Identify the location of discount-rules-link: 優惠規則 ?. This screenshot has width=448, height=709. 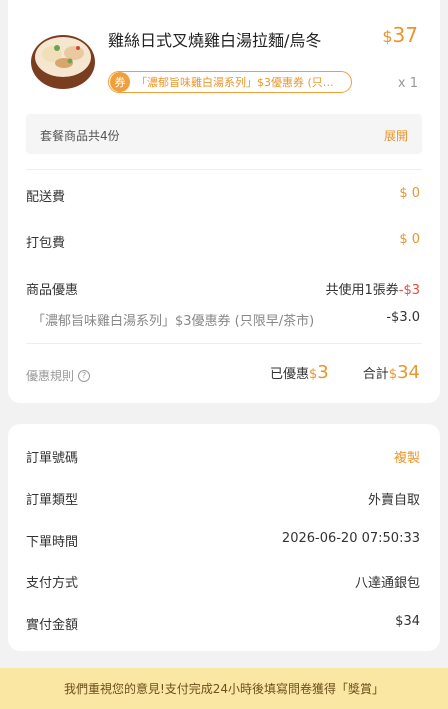
(58, 375).